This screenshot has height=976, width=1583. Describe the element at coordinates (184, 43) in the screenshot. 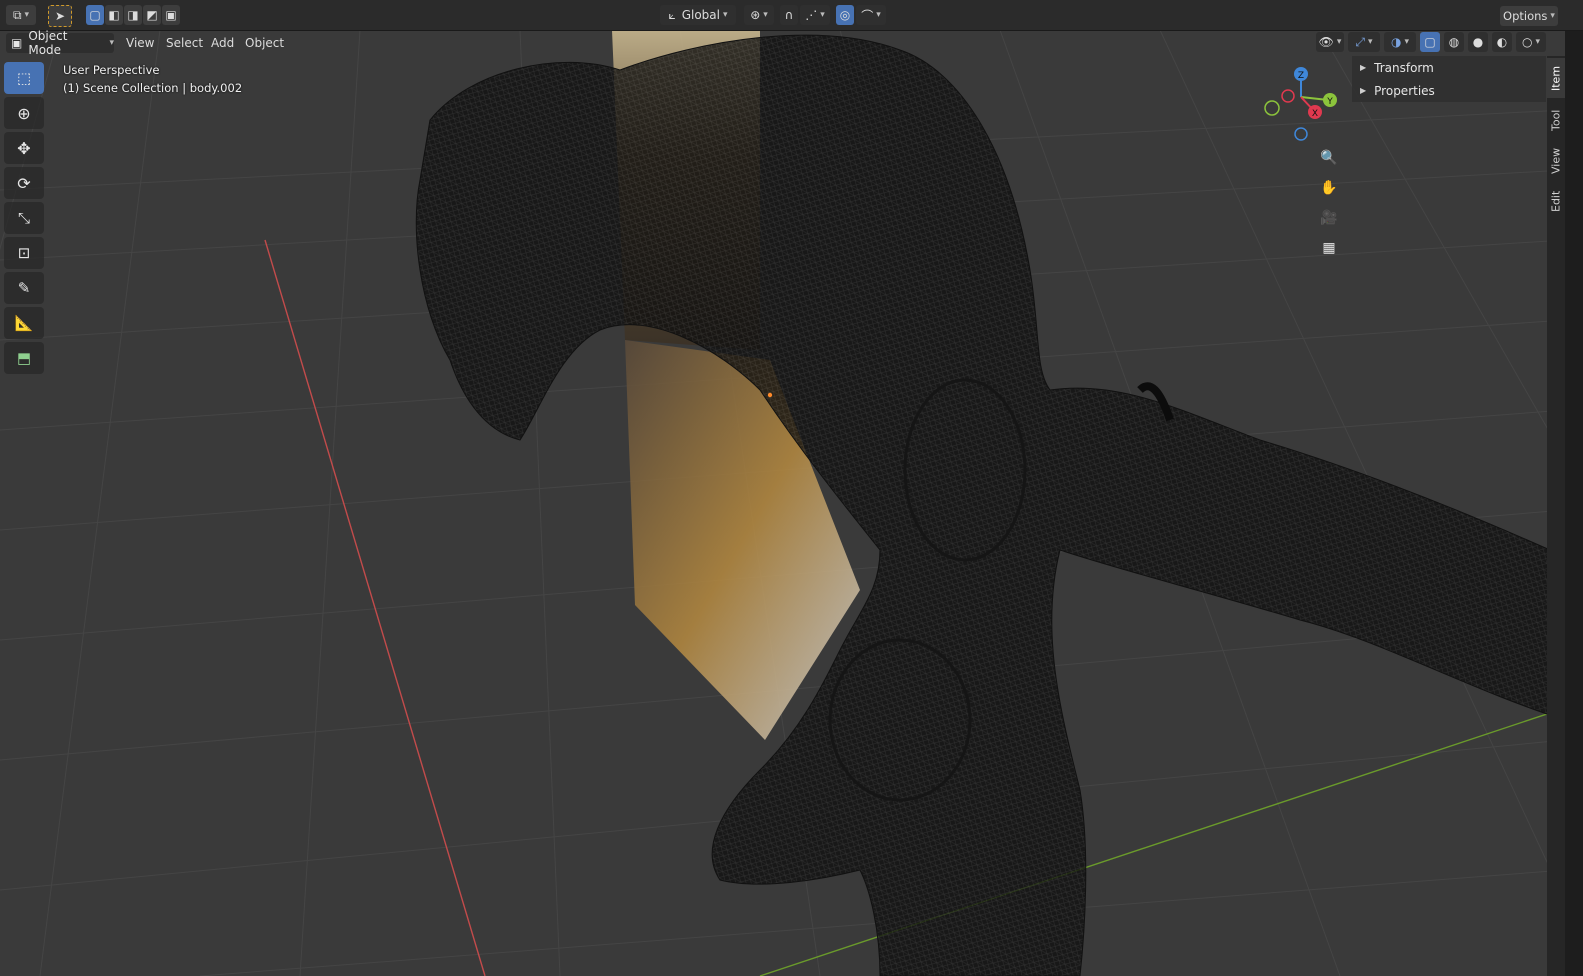

I see `menu-select: Select` at that location.